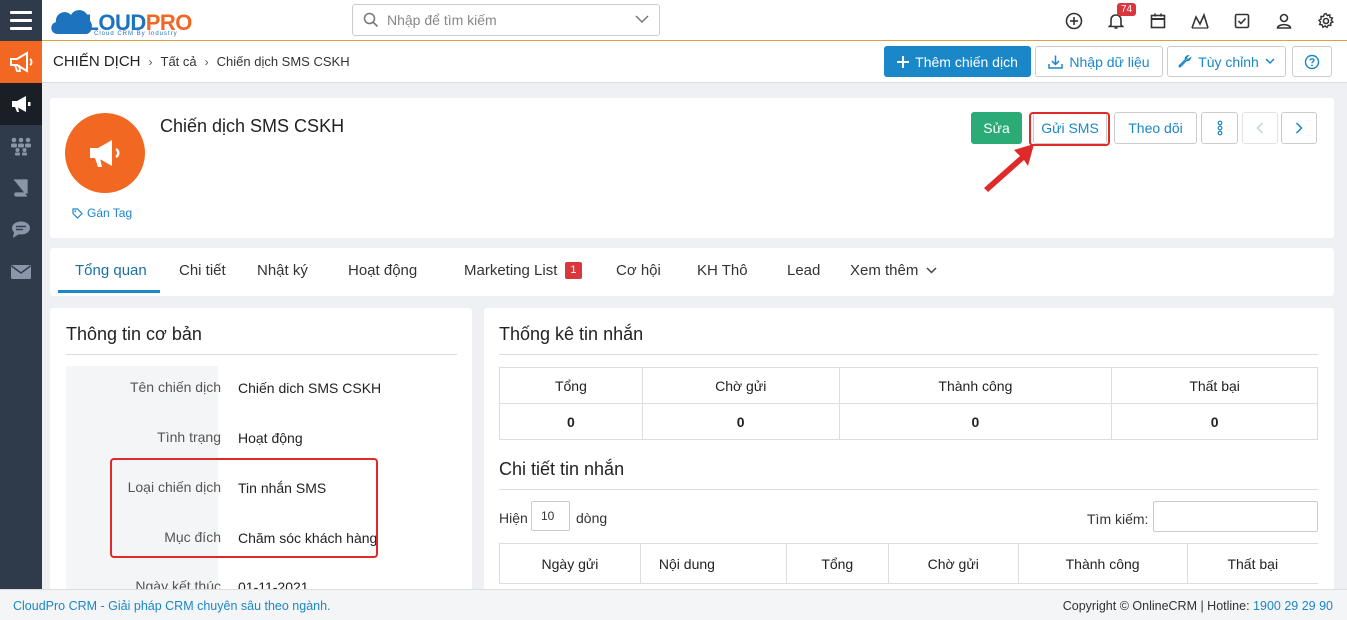  I want to click on search-input, so click(502, 20).